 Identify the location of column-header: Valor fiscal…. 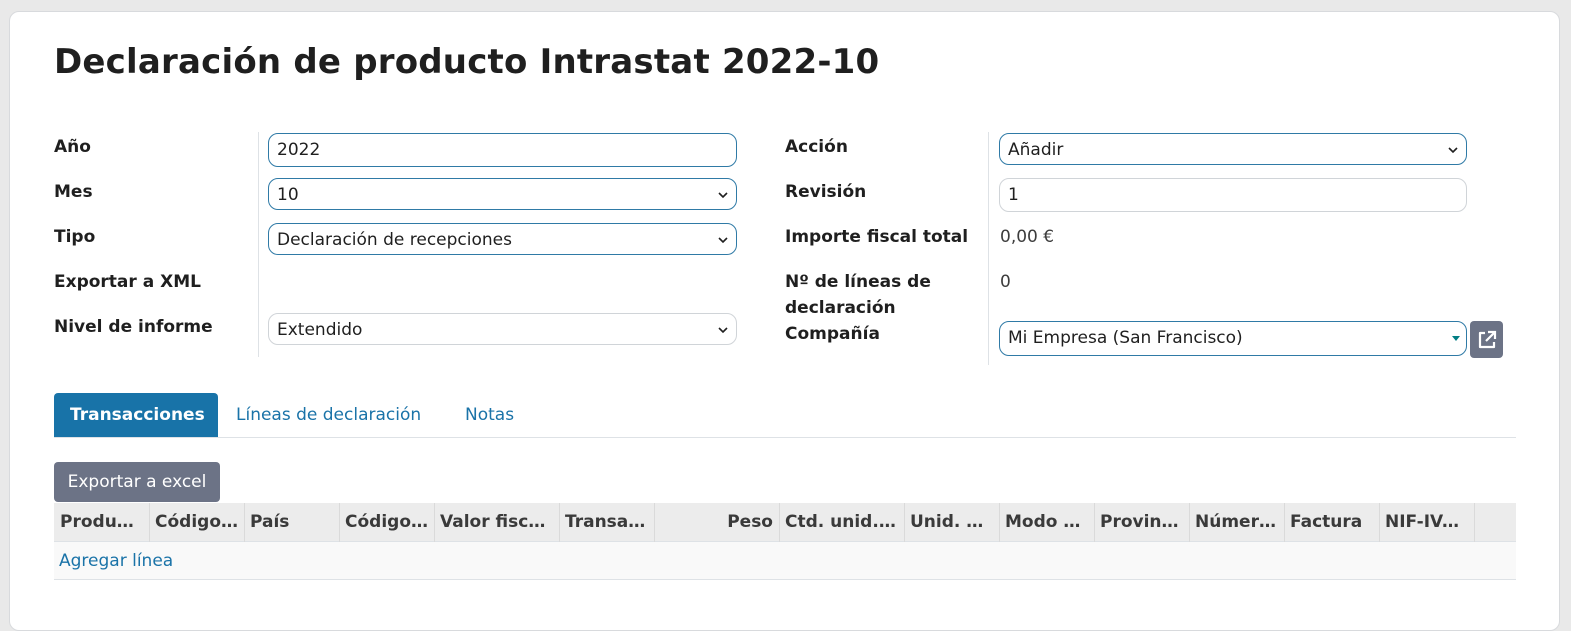
(496, 522).